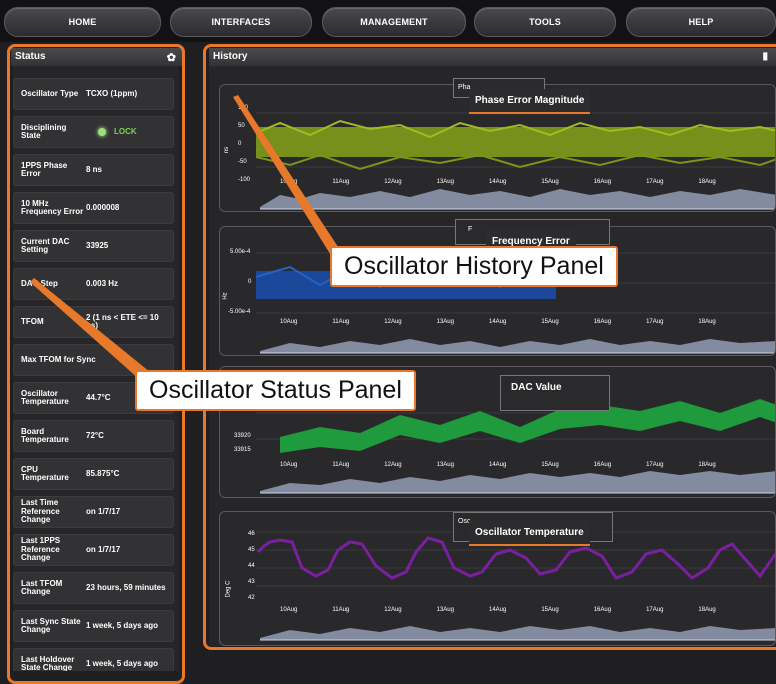 Image resolution: width=776 pixels, height=684 pixels. I want to click on history-pointer, so click(291, 182).